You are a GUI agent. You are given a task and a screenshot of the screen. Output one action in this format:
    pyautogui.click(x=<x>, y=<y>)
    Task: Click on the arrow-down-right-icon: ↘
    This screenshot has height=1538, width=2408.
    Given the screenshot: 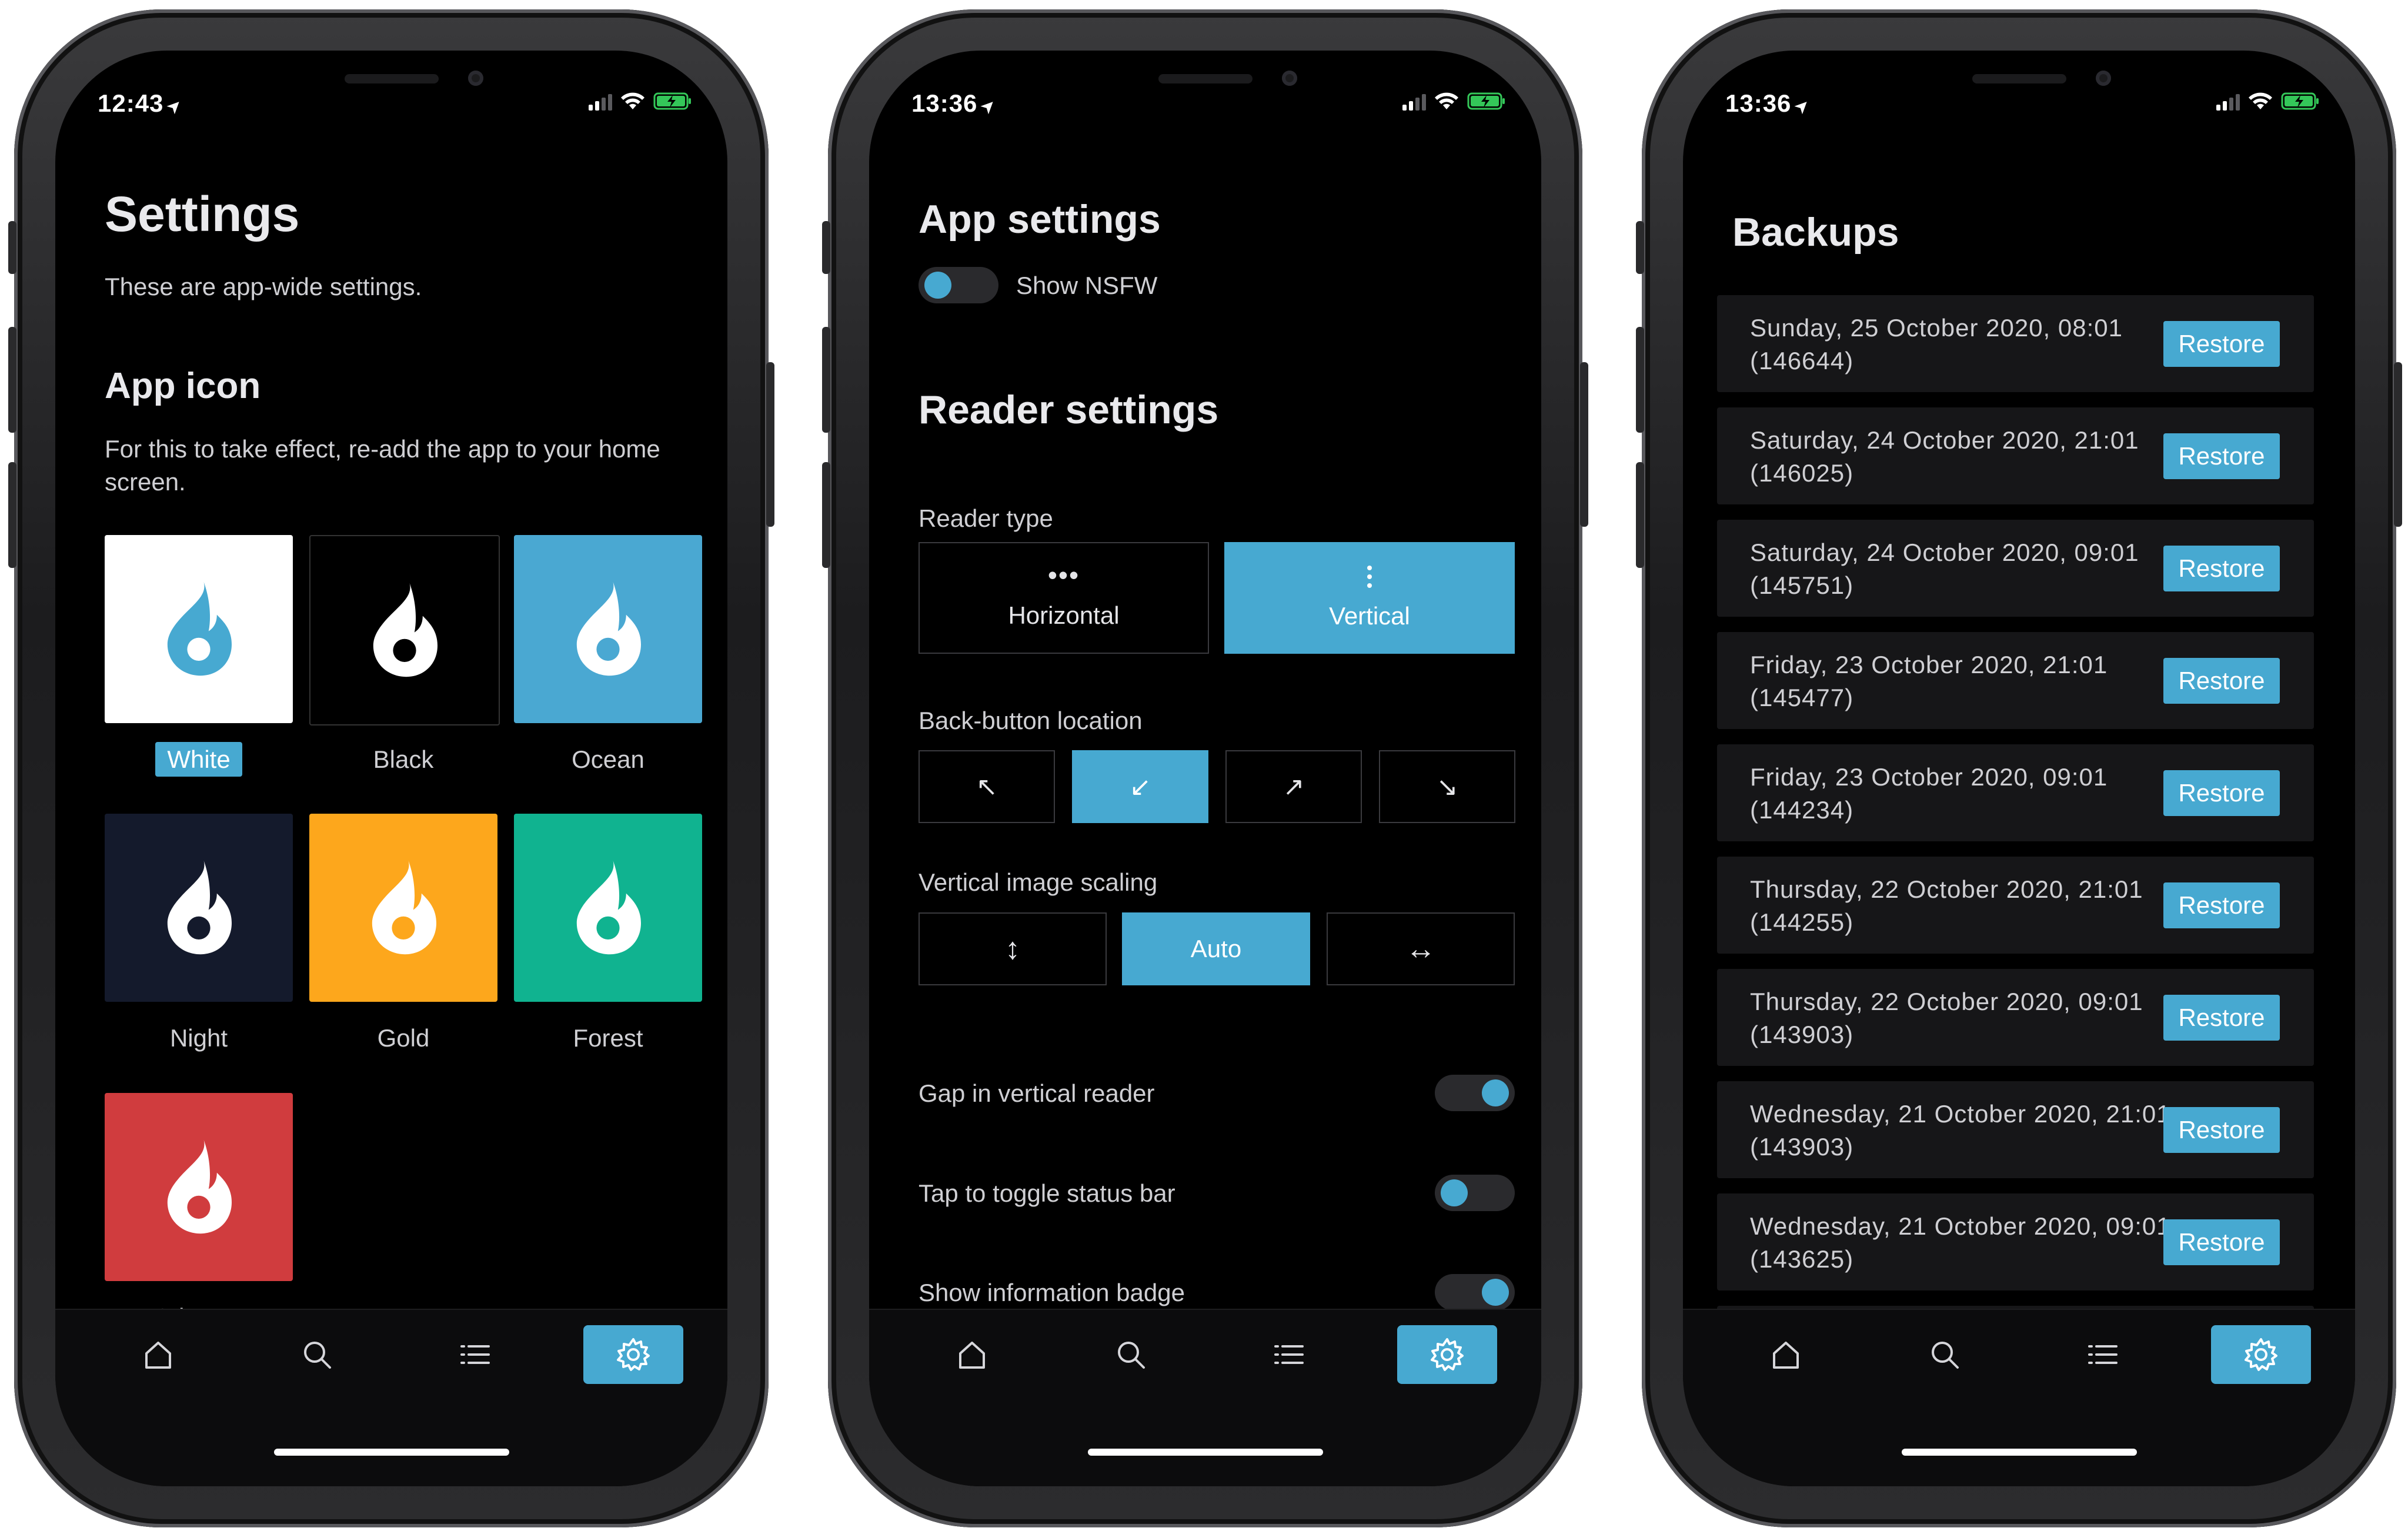 What is the action you would take?
    pyautogui.click(x=1447, y=786)
    